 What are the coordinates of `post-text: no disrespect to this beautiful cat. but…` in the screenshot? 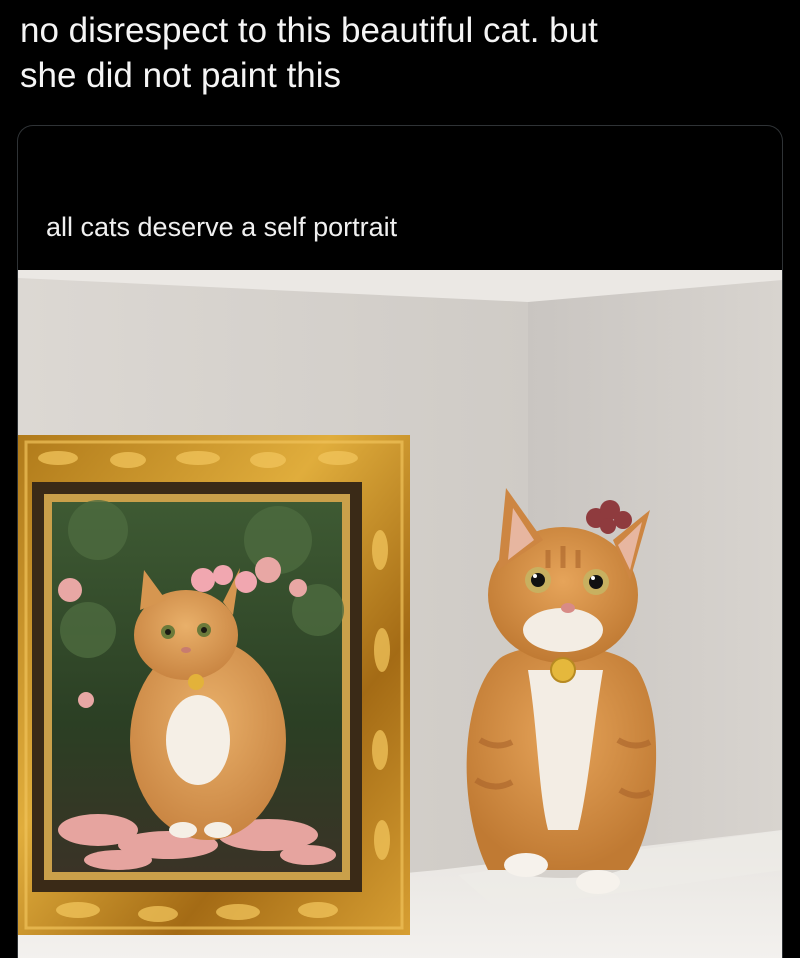 It's located at (309, 53).